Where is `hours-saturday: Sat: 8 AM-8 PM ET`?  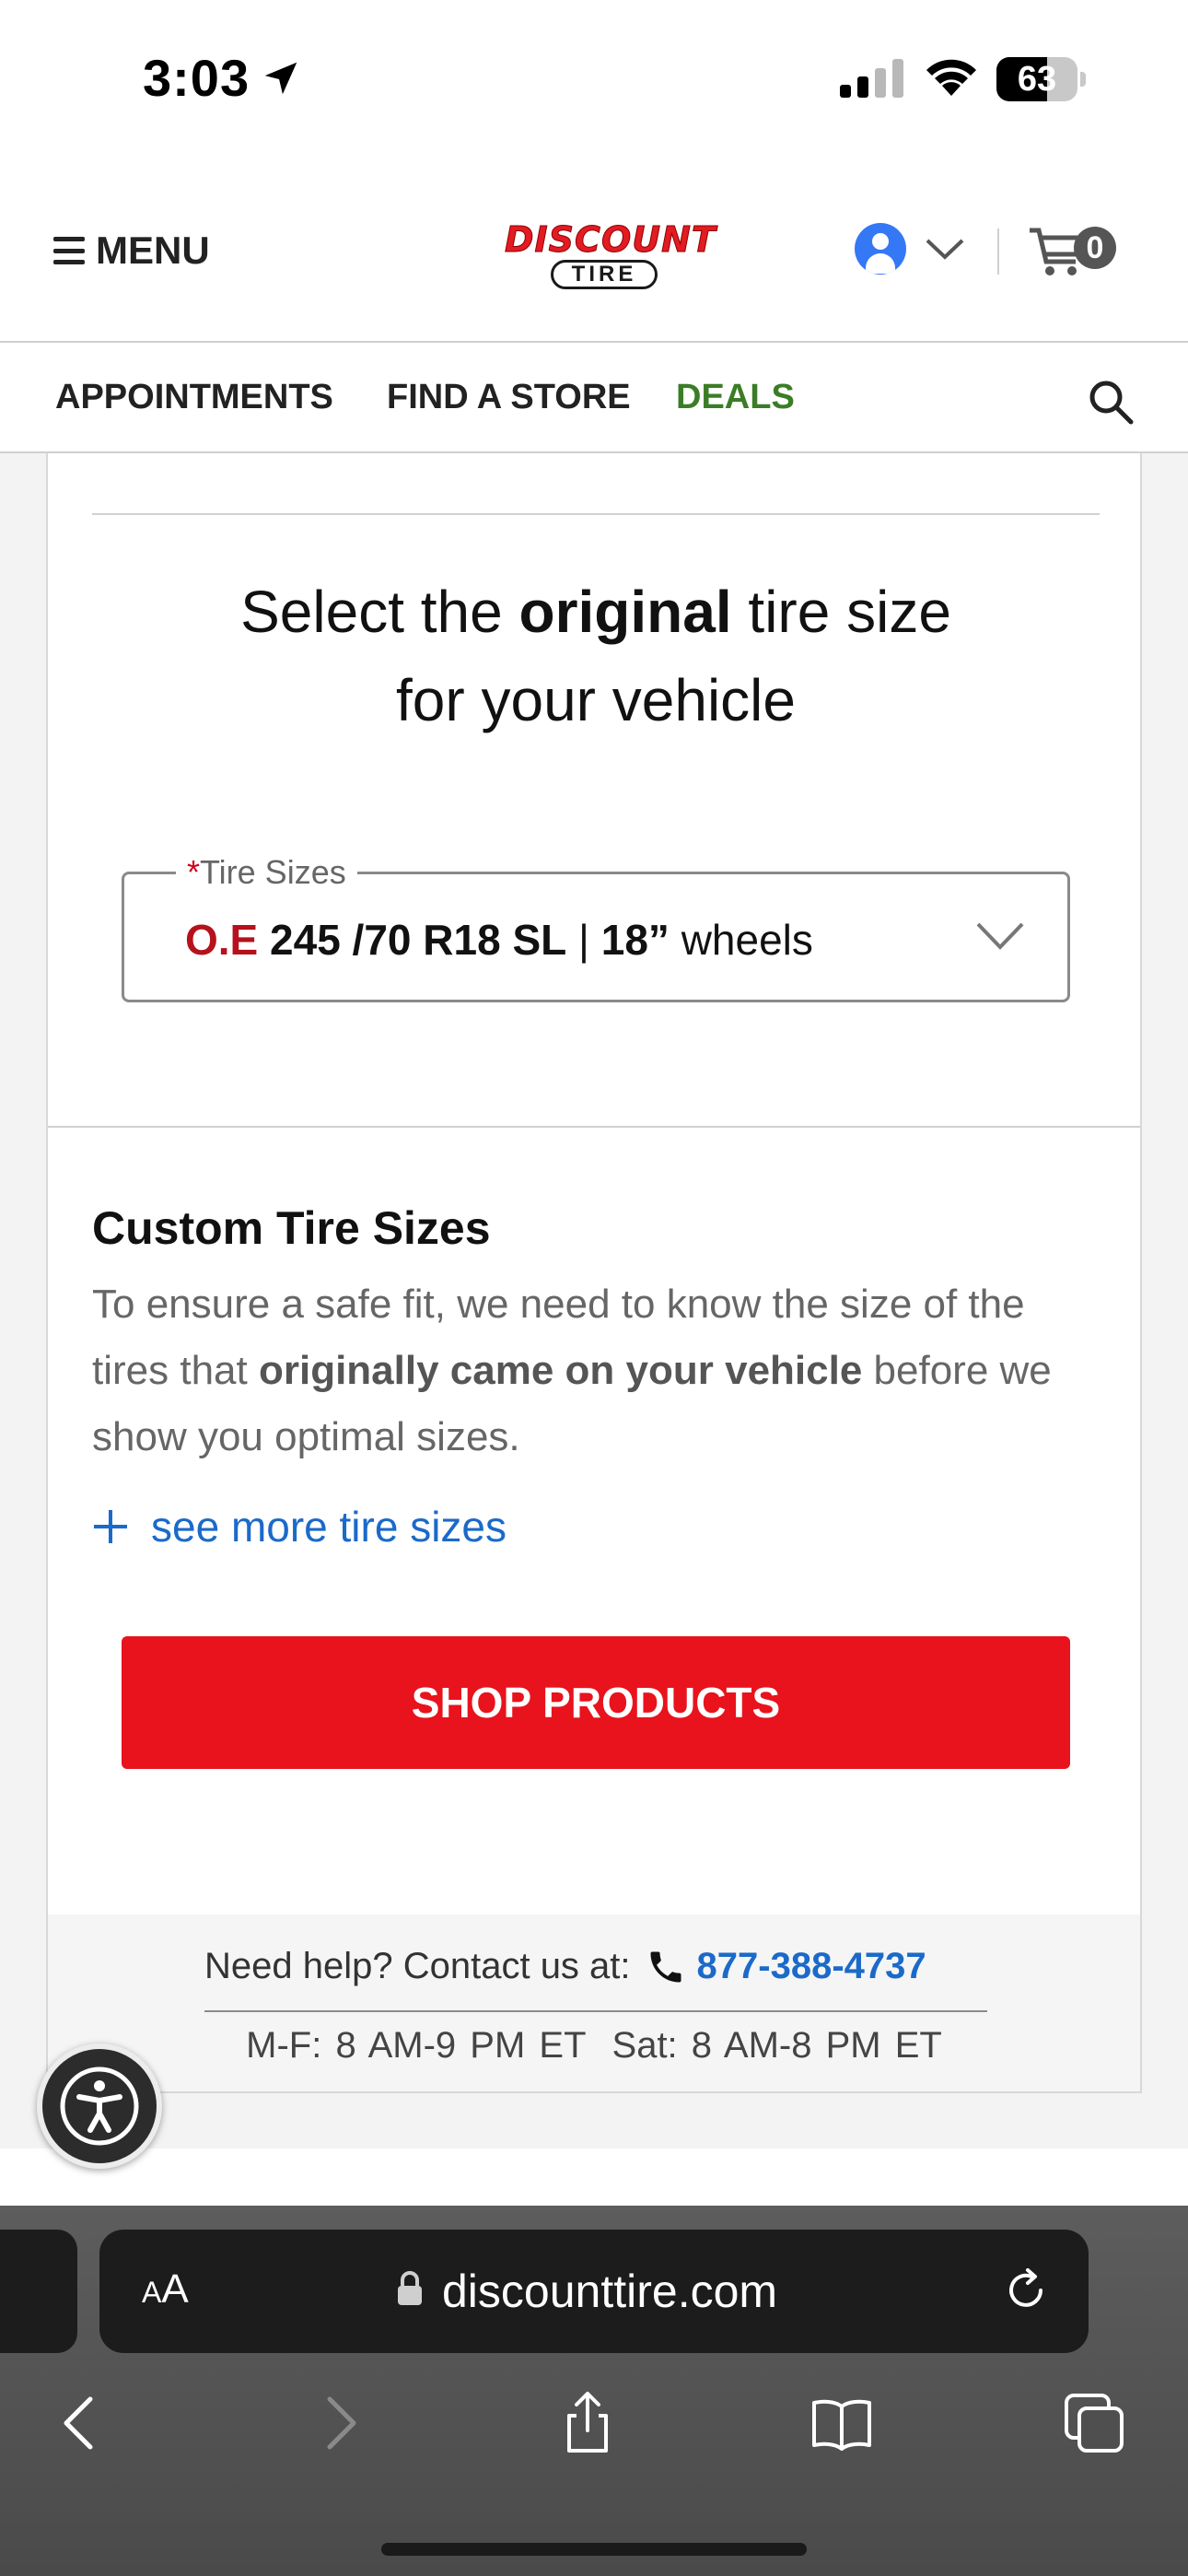
hours-saturday: Sat: 8 AM-8 PM ET is located at coordinates (776, 2045).